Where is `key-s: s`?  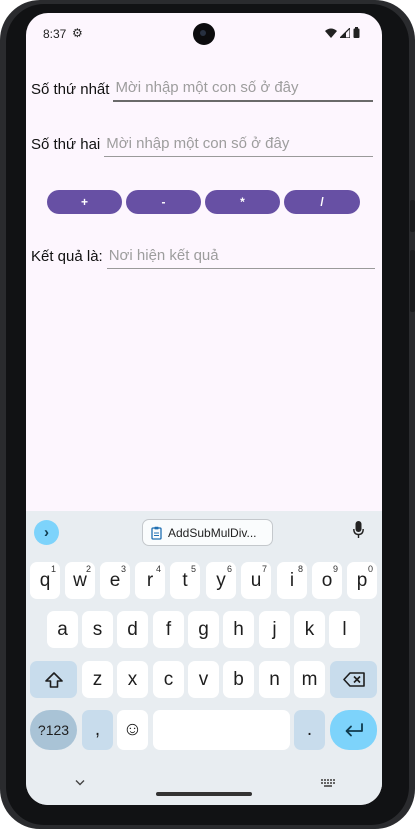
key-s: s is located at coordinates (97, 629).